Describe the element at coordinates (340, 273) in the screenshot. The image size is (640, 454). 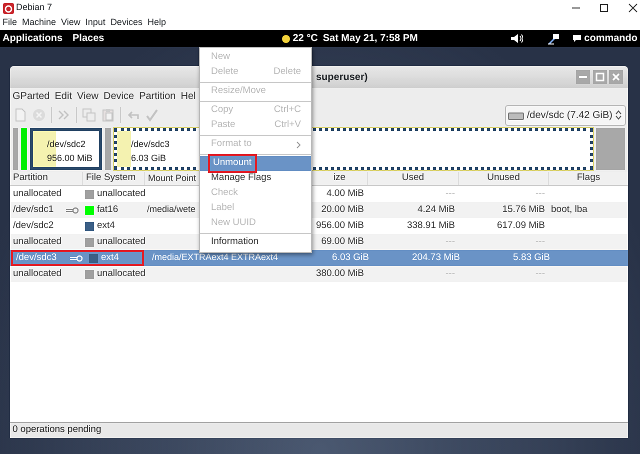
I see `table-cell-text: 380.00 MiB` at that location.